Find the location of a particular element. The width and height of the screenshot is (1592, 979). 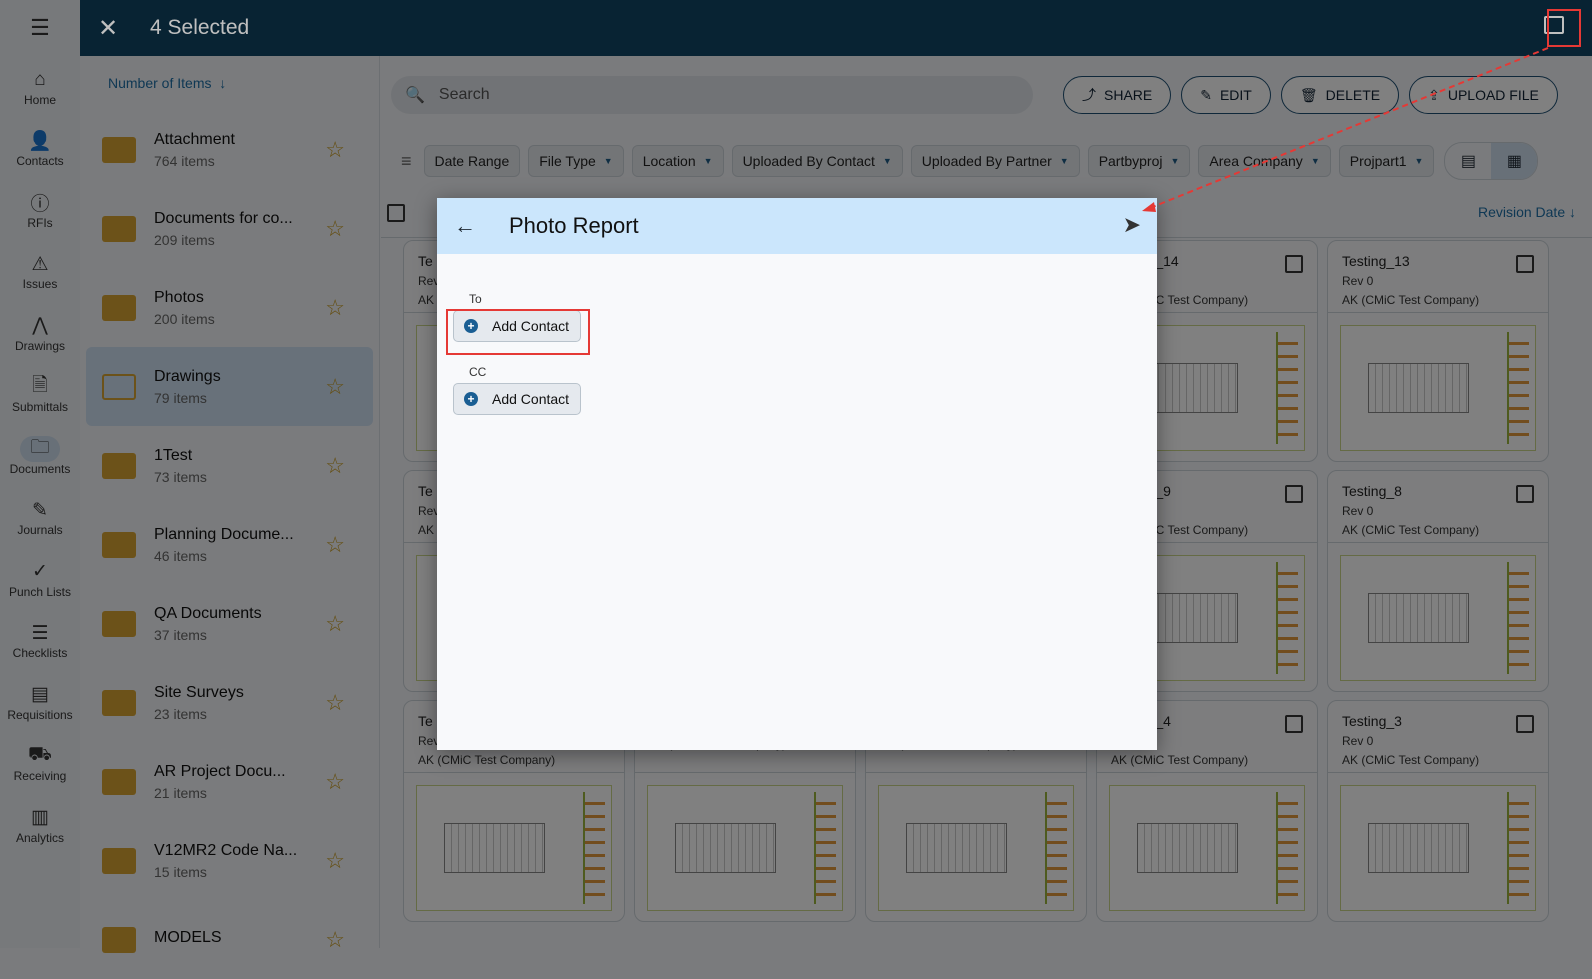

document-card: Testing_8 Rev 0 AK (CMiC Test Company) is located at coordinates (1438, 581).